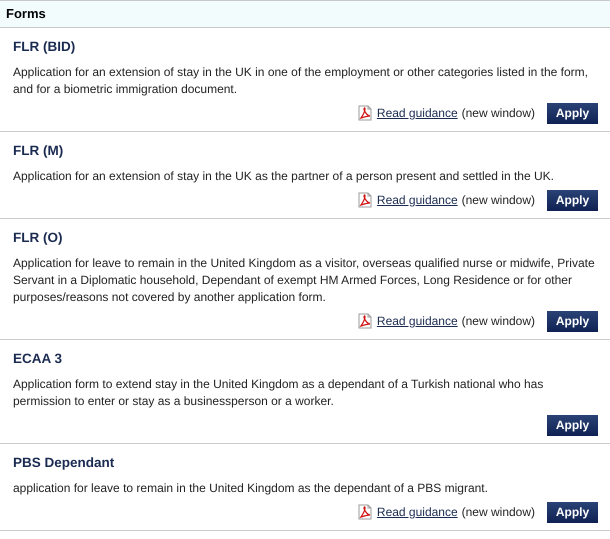  What do you see at coordinates (305, 14) in the screenshot?
I see `section-header: Forms` at bounding box center [305, 14].